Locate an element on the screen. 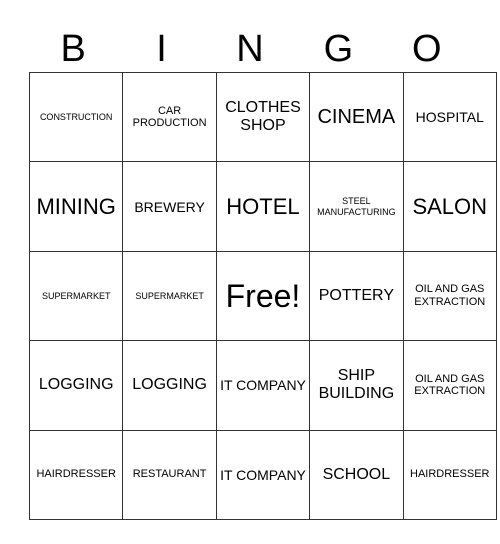 Image resolution: width=500 pixels, height=544 pixels. card-cell: MINING is located at coordinates (76, 206).